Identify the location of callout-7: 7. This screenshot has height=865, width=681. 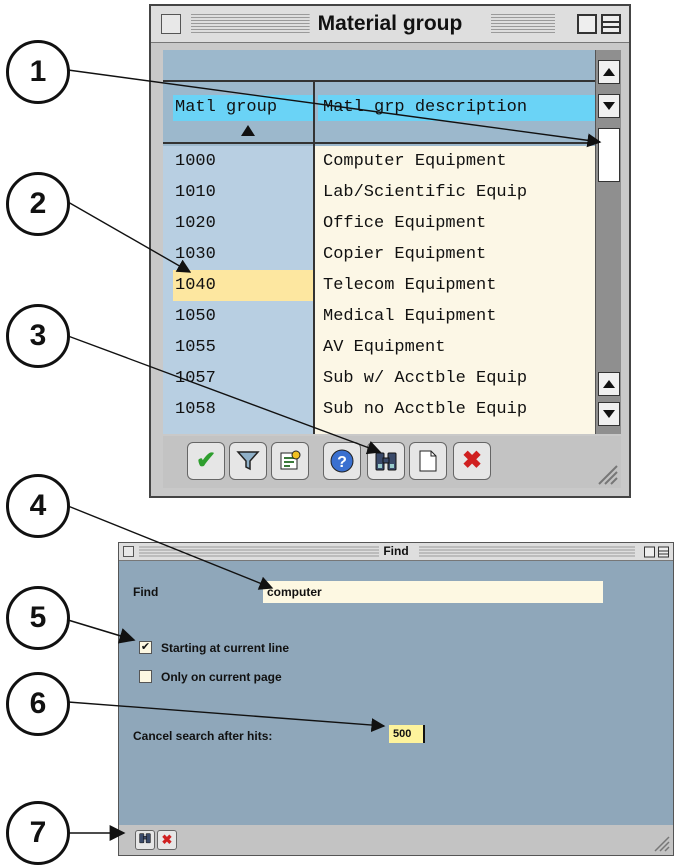
(38, 833).